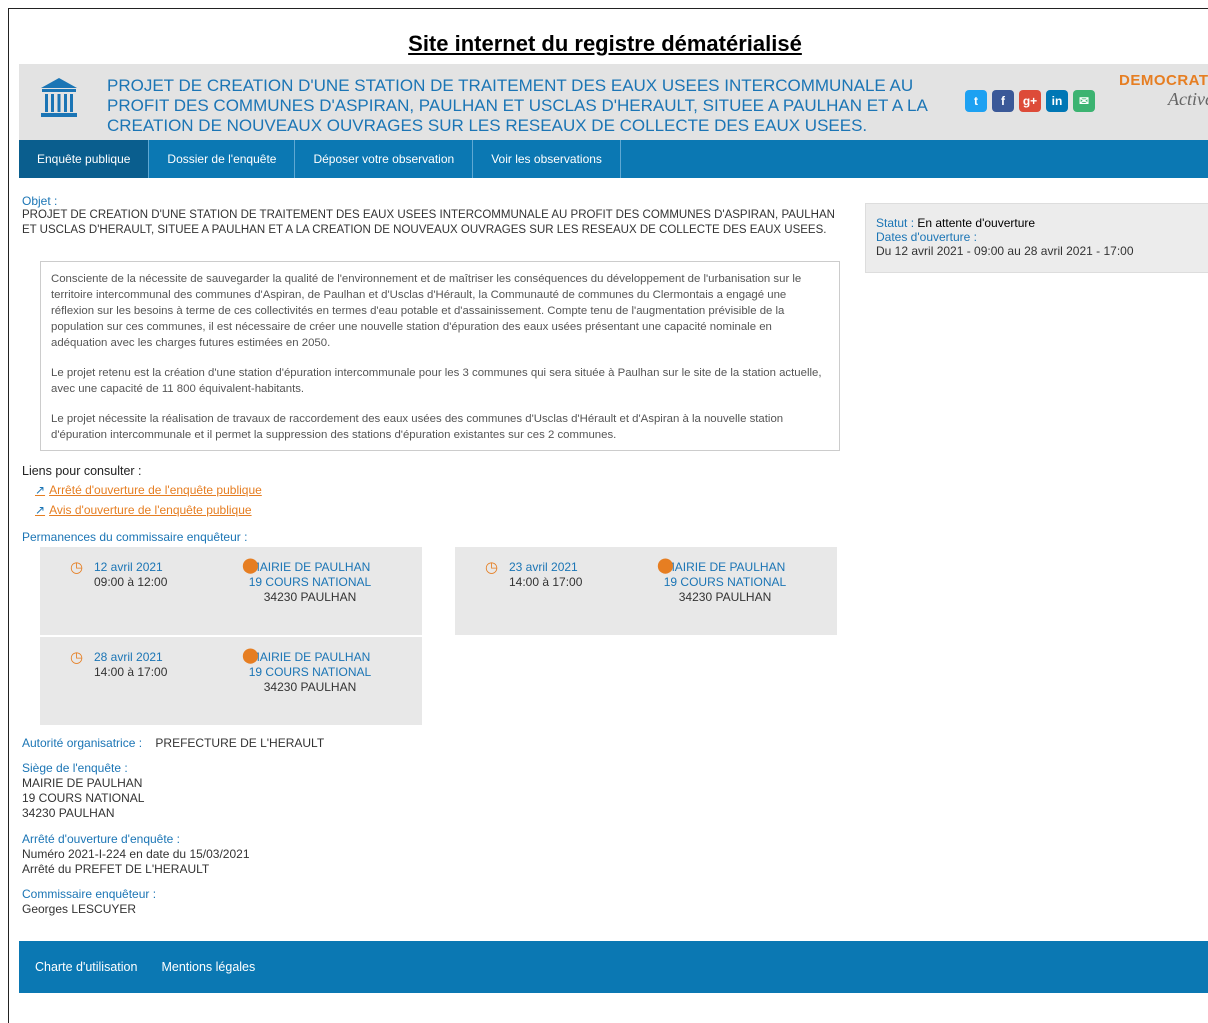 The image size is (1208, 1023). I want to click on seat-label: Siège de l'enquête :, so click(75, 768).